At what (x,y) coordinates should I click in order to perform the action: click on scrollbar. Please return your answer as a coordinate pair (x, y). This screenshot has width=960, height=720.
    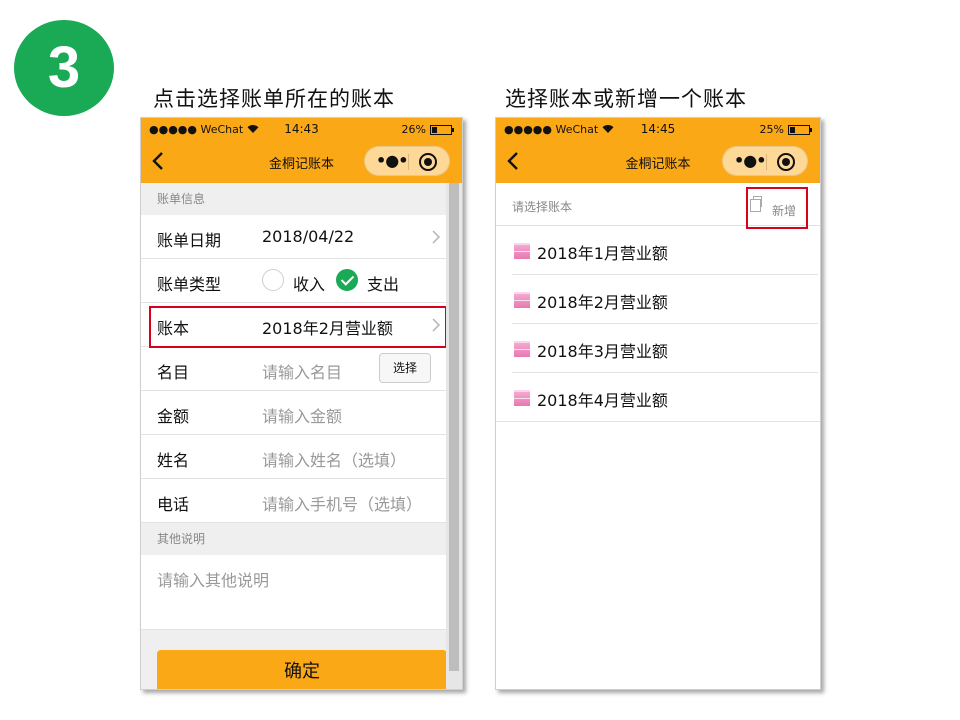
    Looking at the image, I should click on (454, 436).